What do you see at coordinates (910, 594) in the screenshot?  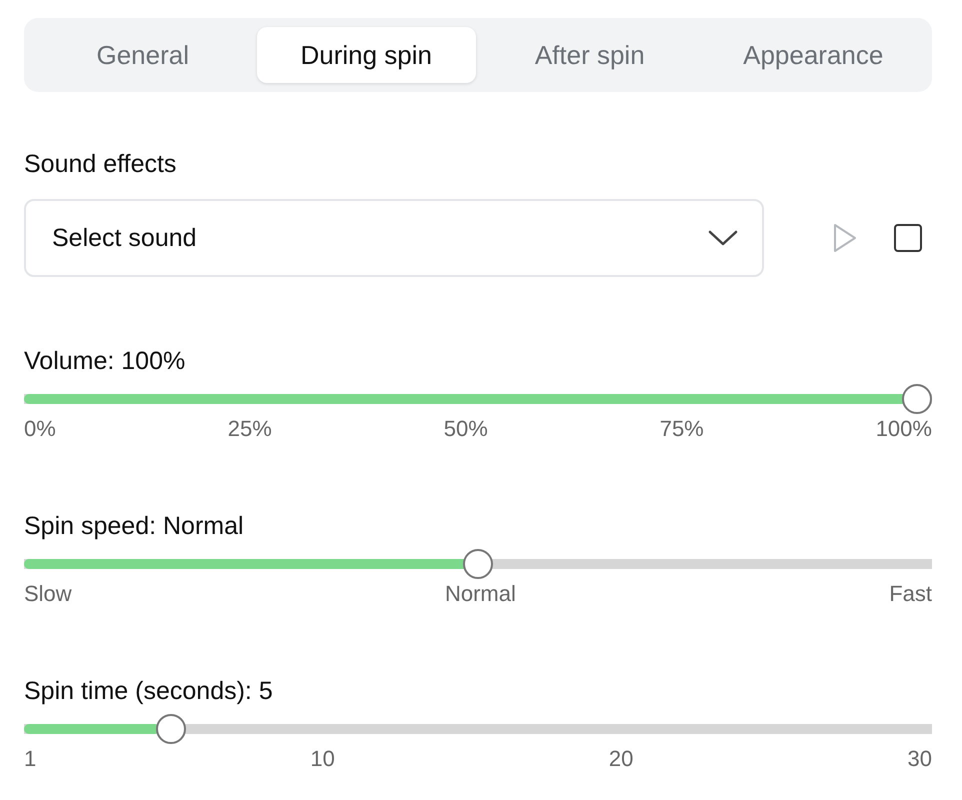 I see `tick-label: Fast` at bounding box center [910, 594].